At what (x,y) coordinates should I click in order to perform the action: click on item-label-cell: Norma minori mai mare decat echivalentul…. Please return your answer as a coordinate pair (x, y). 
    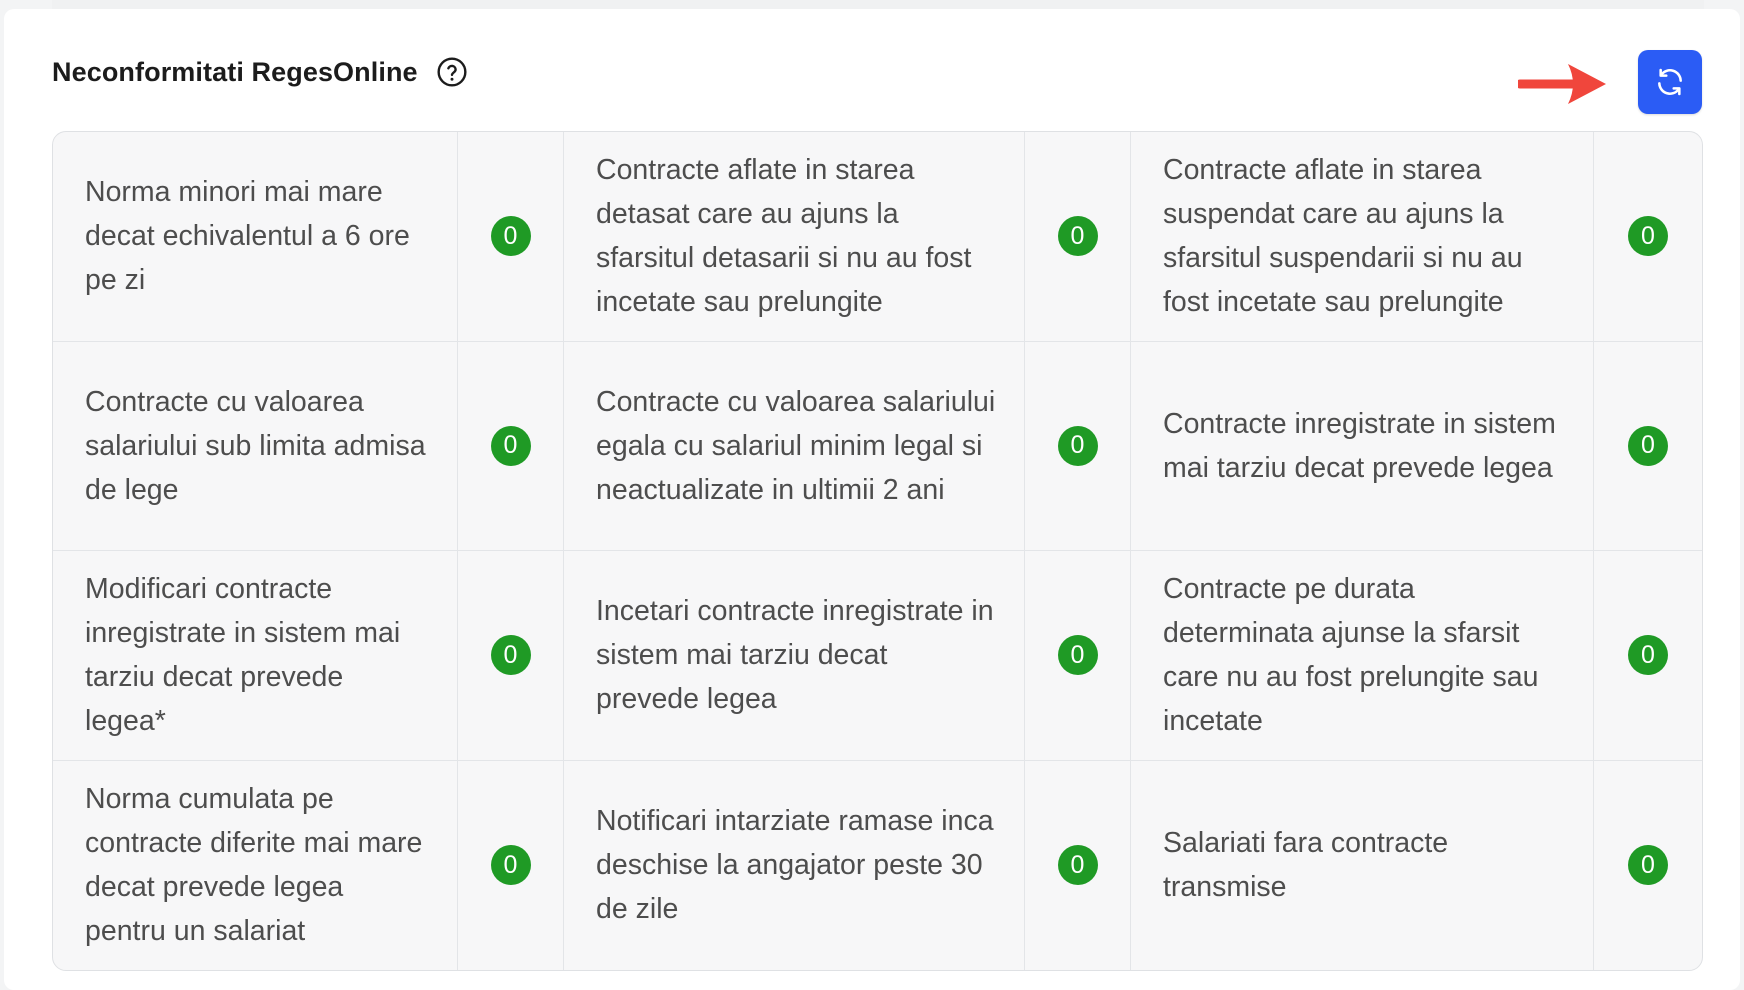
    Looking at the image, I should click on (255, 237).